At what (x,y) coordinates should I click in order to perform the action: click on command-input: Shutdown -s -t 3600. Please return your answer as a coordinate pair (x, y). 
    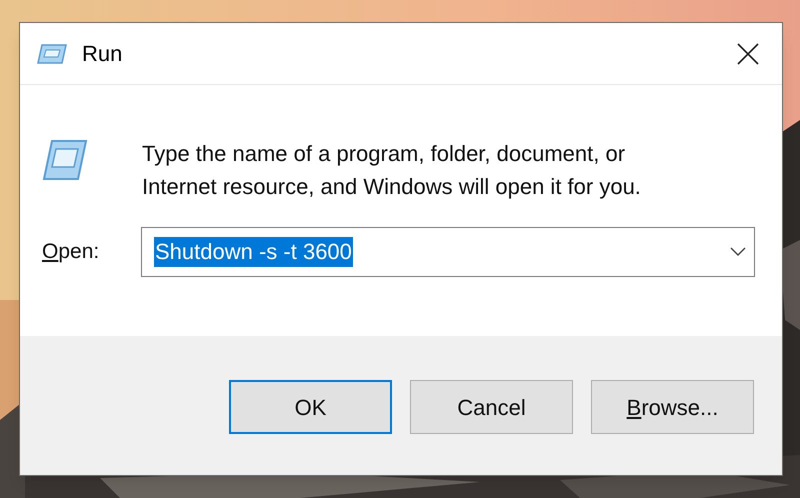
    Looking at the image, I should click on (253, 252).